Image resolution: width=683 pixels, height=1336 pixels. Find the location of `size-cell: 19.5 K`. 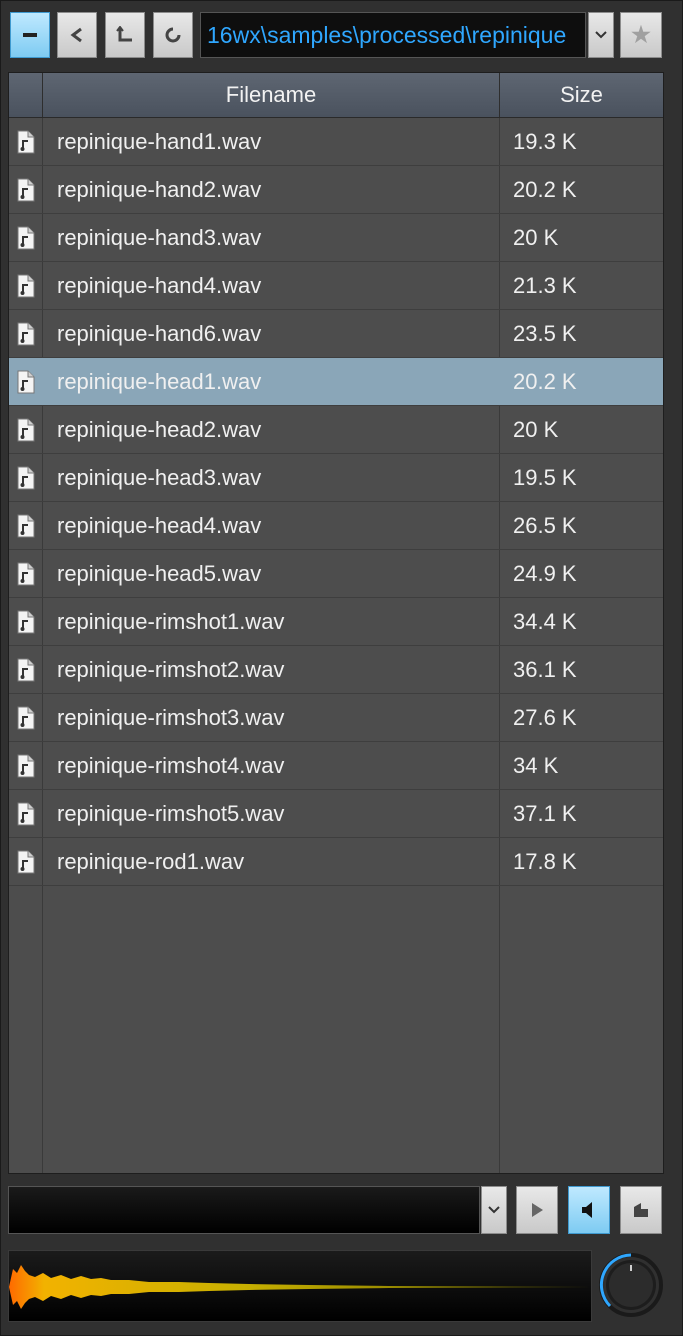

size-cell: 19.5 K is located at coordinates (545, 477).